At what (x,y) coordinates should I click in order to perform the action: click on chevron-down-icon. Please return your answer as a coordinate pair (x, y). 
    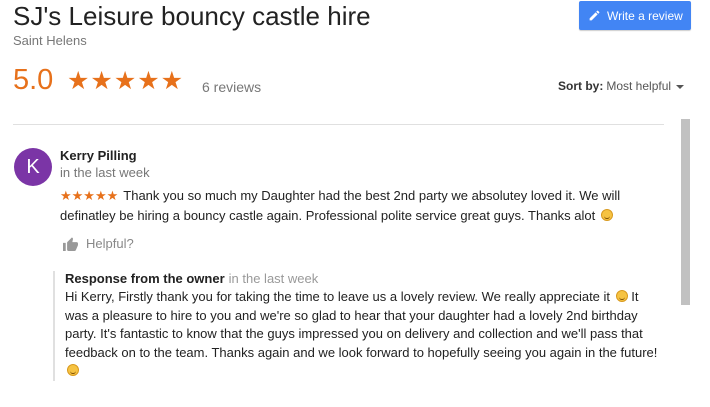
    Looking at the image, I should click on (680, 86).